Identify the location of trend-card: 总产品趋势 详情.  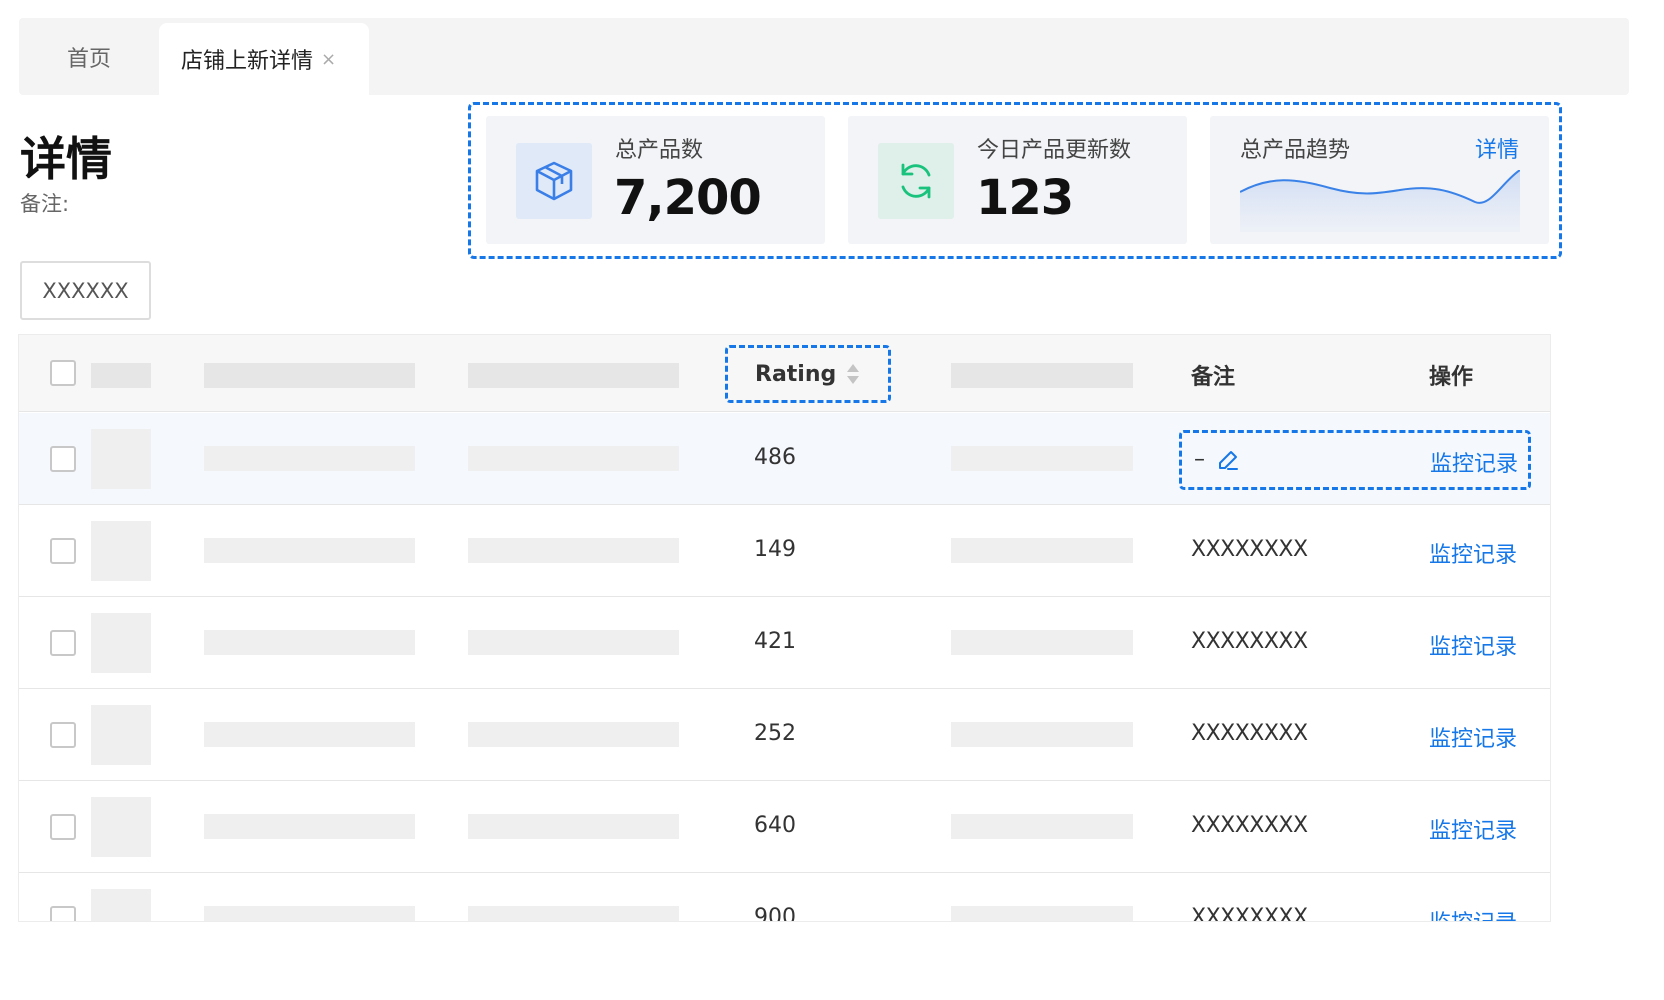
(1379, 180).